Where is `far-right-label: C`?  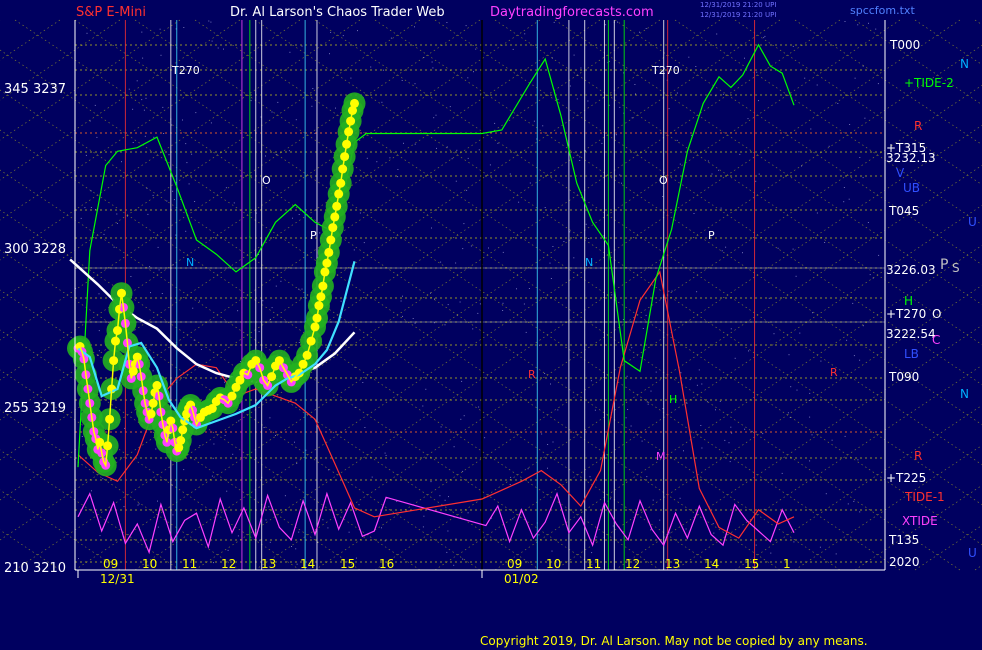 far-right-label: C is located at coordinates (936, 340).